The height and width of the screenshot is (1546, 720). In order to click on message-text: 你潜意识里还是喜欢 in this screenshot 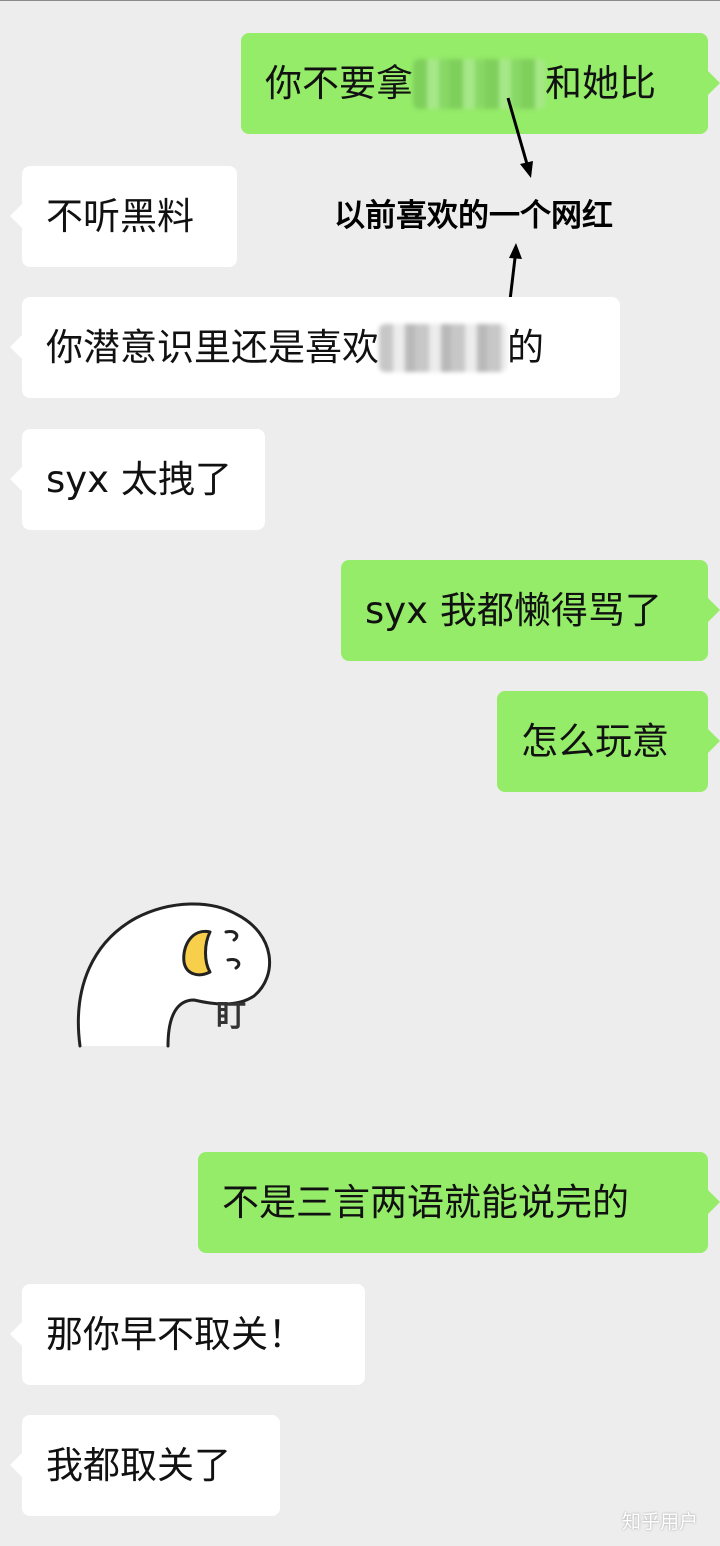, I will do `click(212, 347)`.